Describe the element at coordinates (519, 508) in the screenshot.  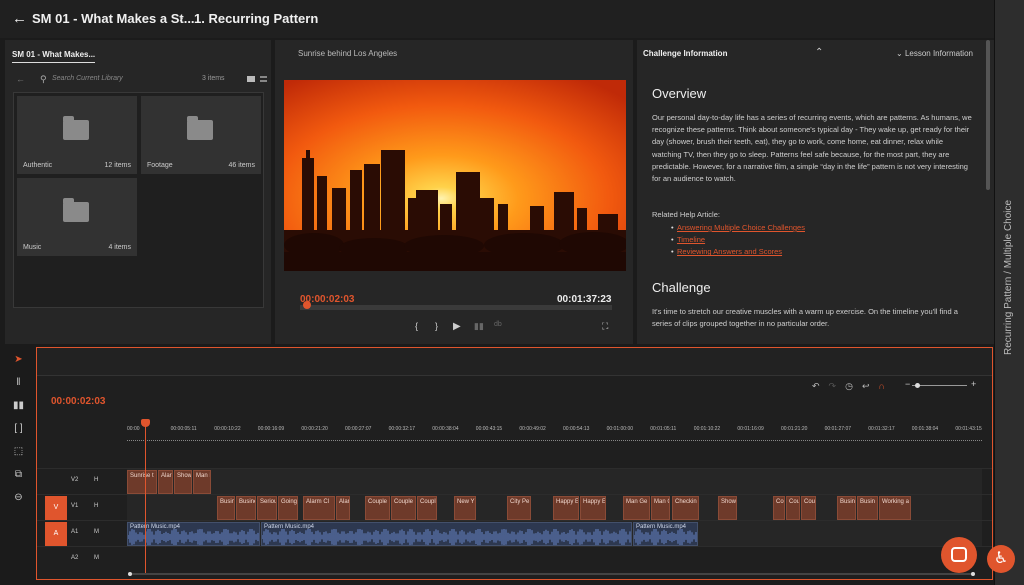
I see `video-clip: City Pe` at that location.